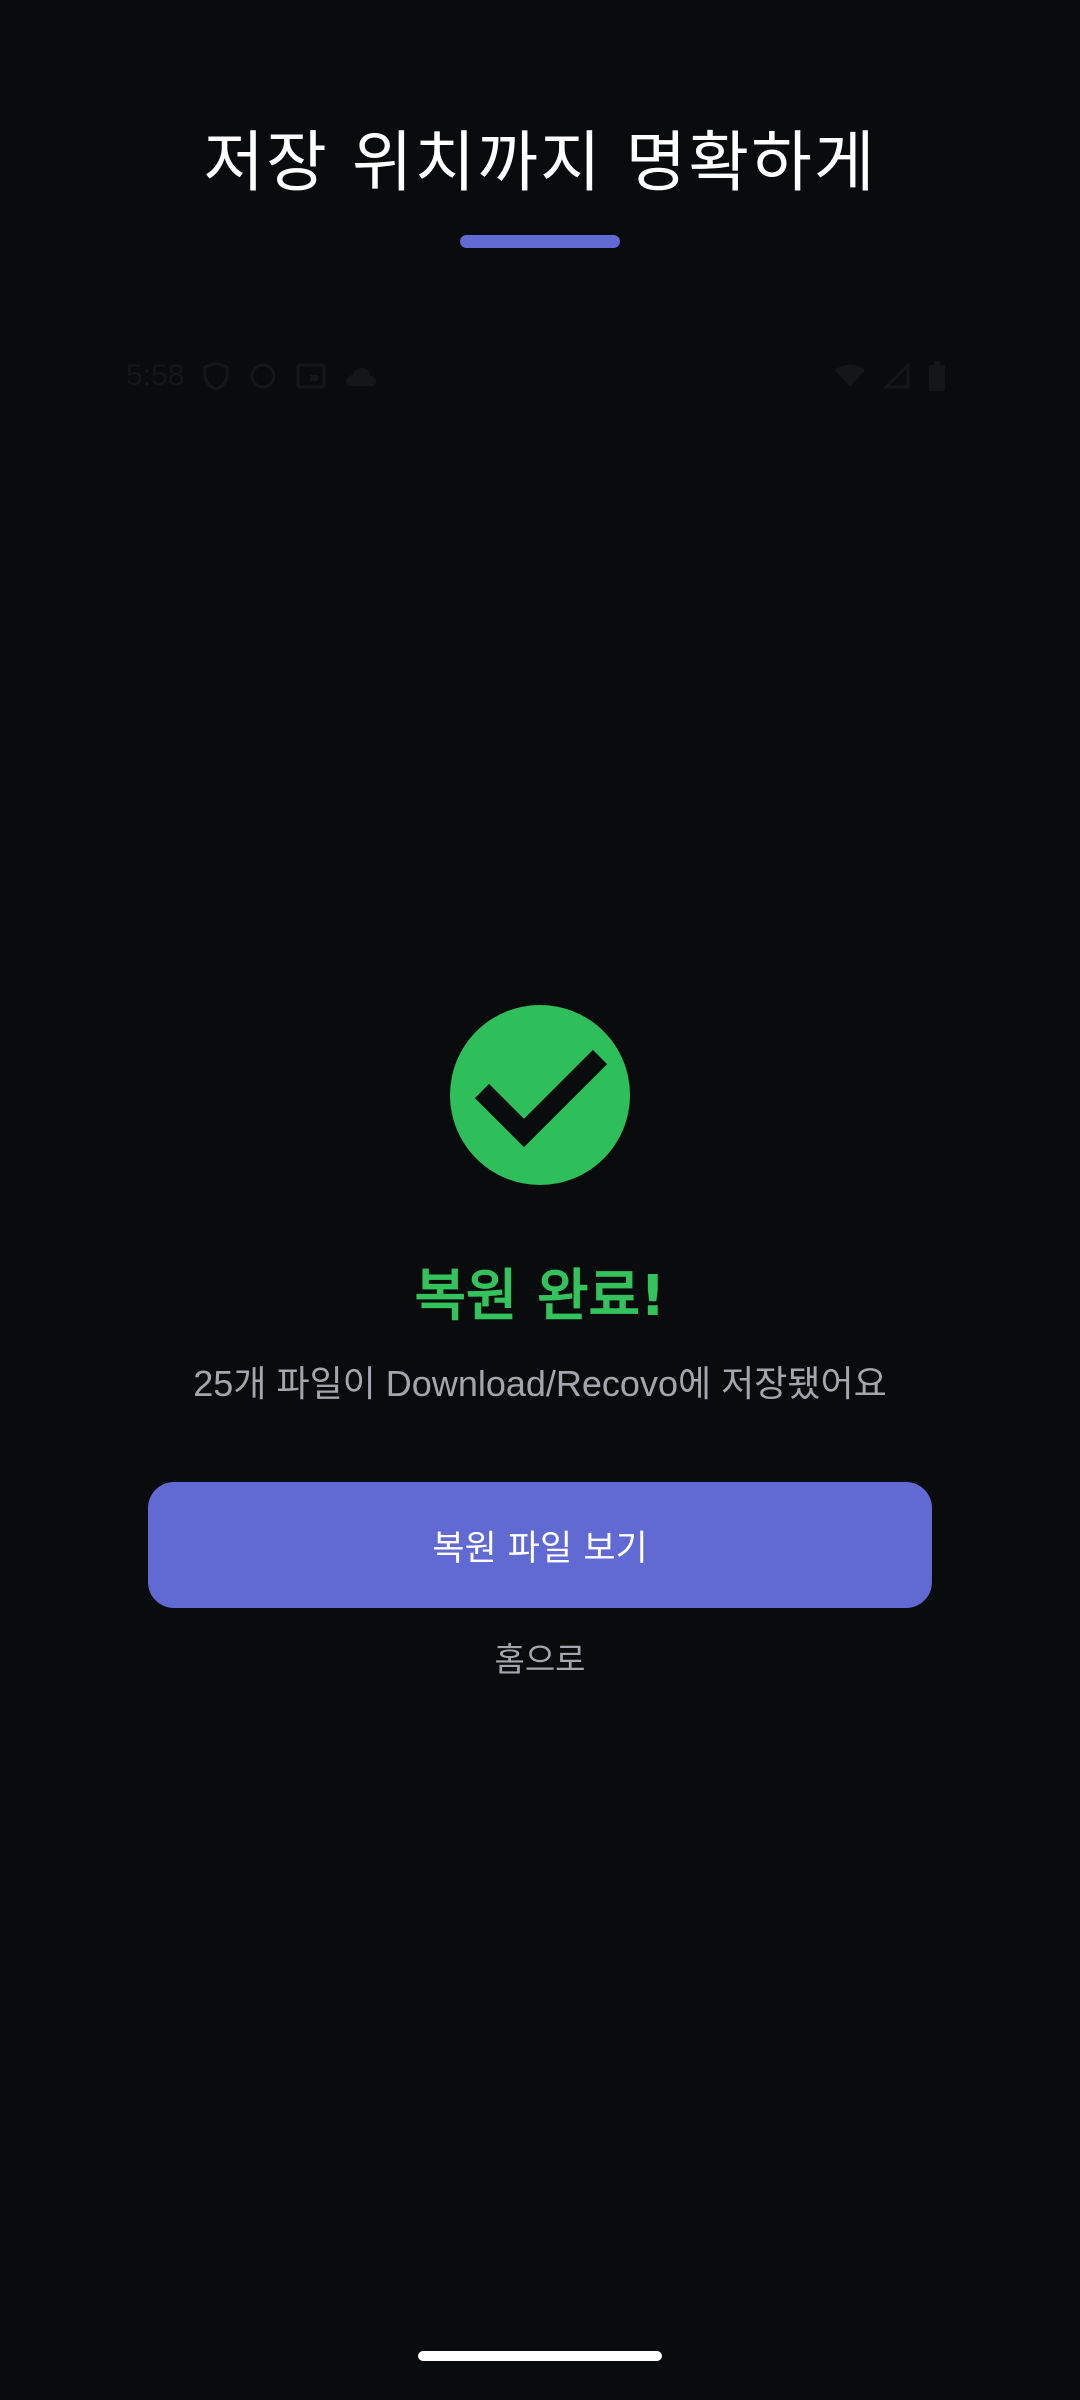 Image resolution: width=1080 pixels, height=2400 pixels. Describe the element at coordinates (540, 2356) in the screenshot. I see `gesture-nav-handle` at that location.